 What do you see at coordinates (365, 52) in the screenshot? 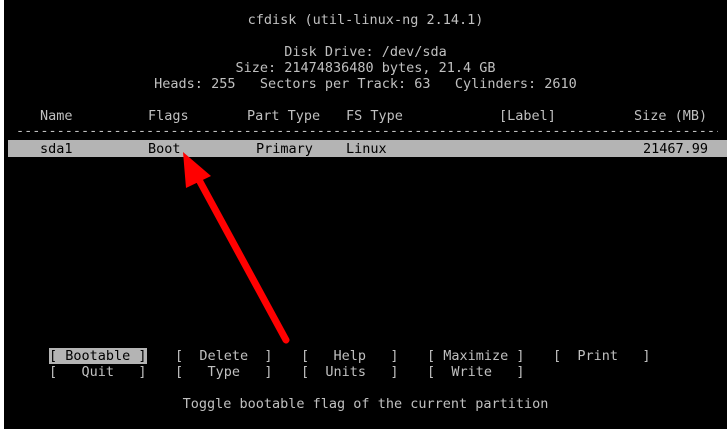
I see `disk-drive-label: Disk Drive: /dev/sda` at bounding box center [365, 52].